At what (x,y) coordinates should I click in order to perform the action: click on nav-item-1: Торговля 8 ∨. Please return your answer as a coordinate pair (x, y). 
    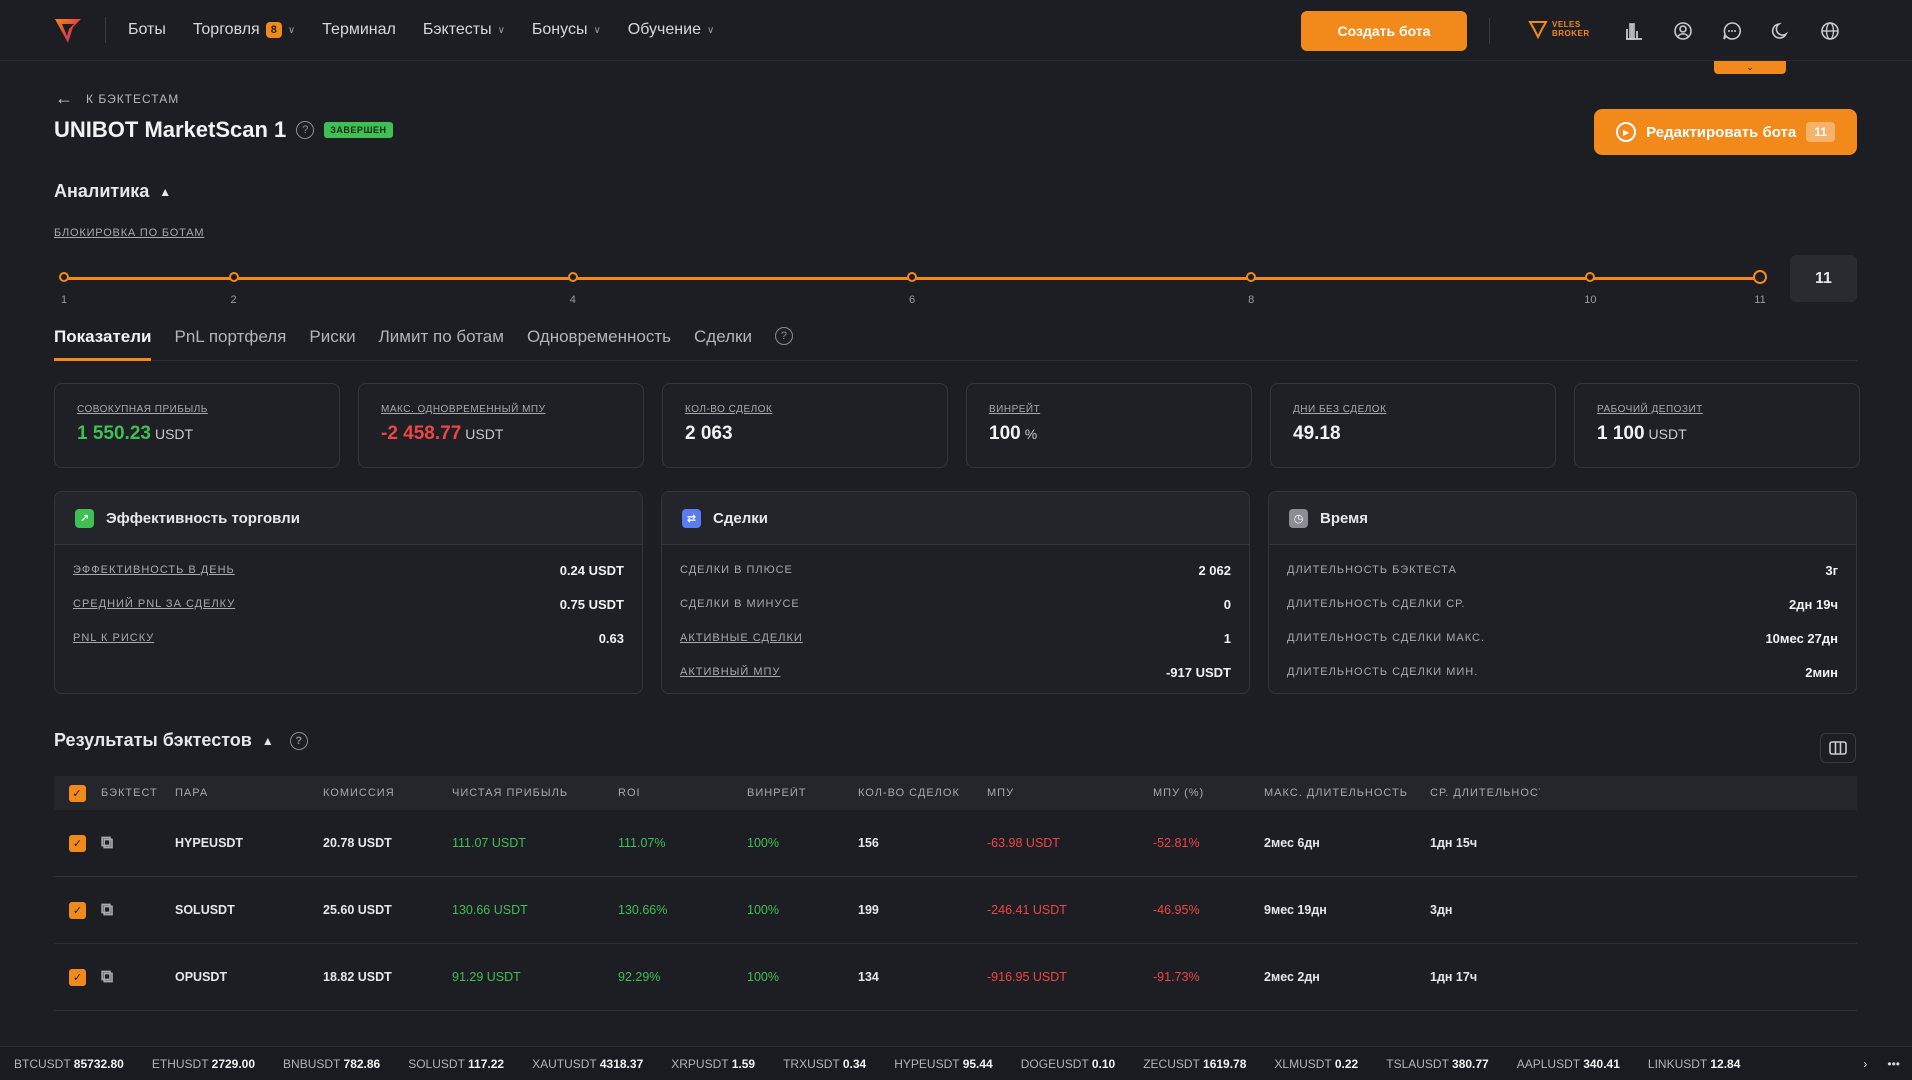
    Looking at the image, I should click on (244, 30).